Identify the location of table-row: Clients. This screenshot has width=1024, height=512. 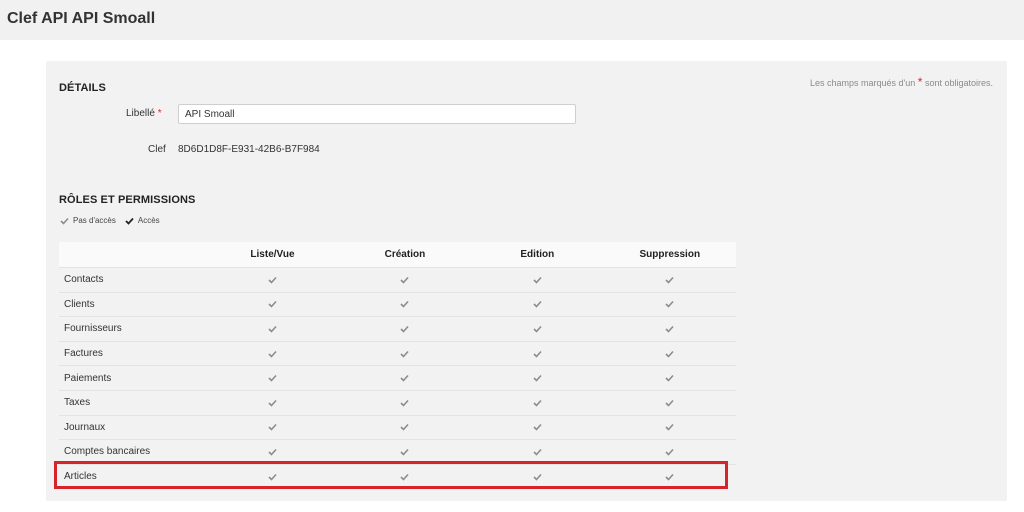
(397, 304).